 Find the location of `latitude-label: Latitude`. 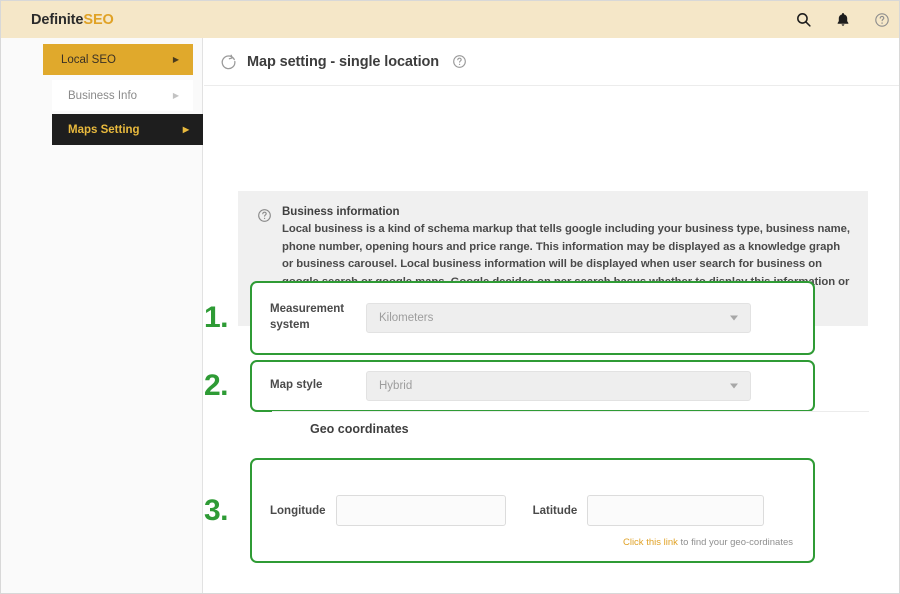

latitude-label: Latitude is located at coordinates (555, 510).